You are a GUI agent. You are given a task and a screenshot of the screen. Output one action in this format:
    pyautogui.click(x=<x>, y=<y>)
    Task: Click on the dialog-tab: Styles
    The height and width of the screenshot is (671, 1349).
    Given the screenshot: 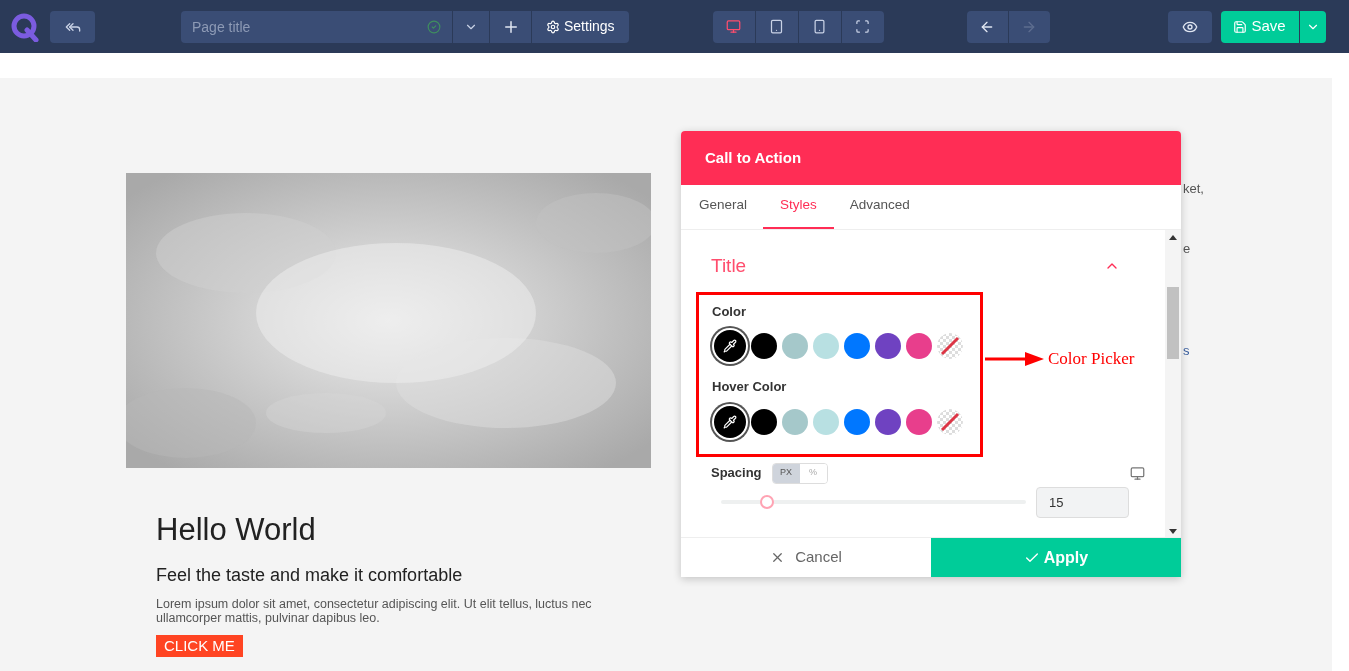 What is the action you would take?
    pyautogui.click(x=798, y=206)
    